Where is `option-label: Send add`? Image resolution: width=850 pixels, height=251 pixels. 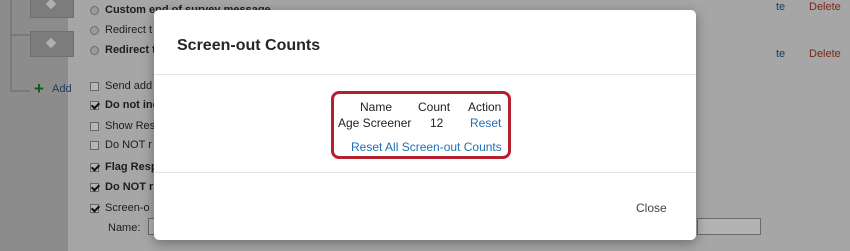 option-label: Send add is located at coordinates (129, 86).